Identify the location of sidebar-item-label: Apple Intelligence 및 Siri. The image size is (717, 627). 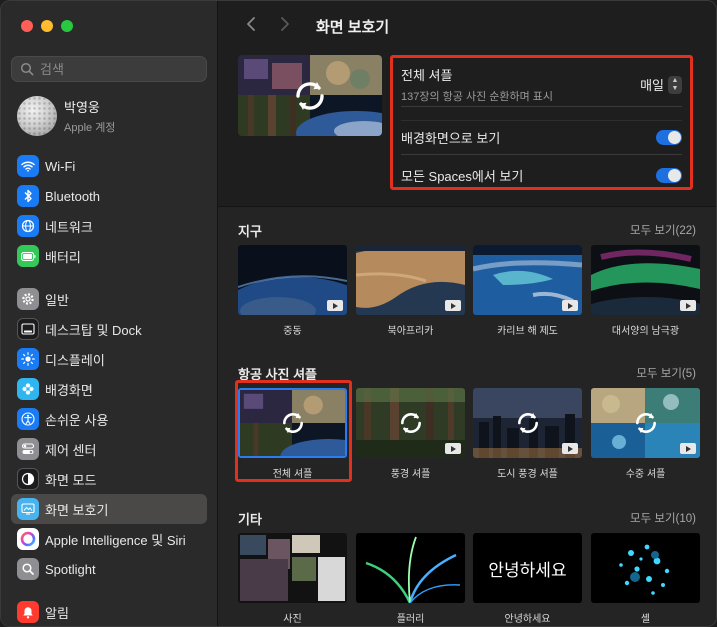
(115, 540).